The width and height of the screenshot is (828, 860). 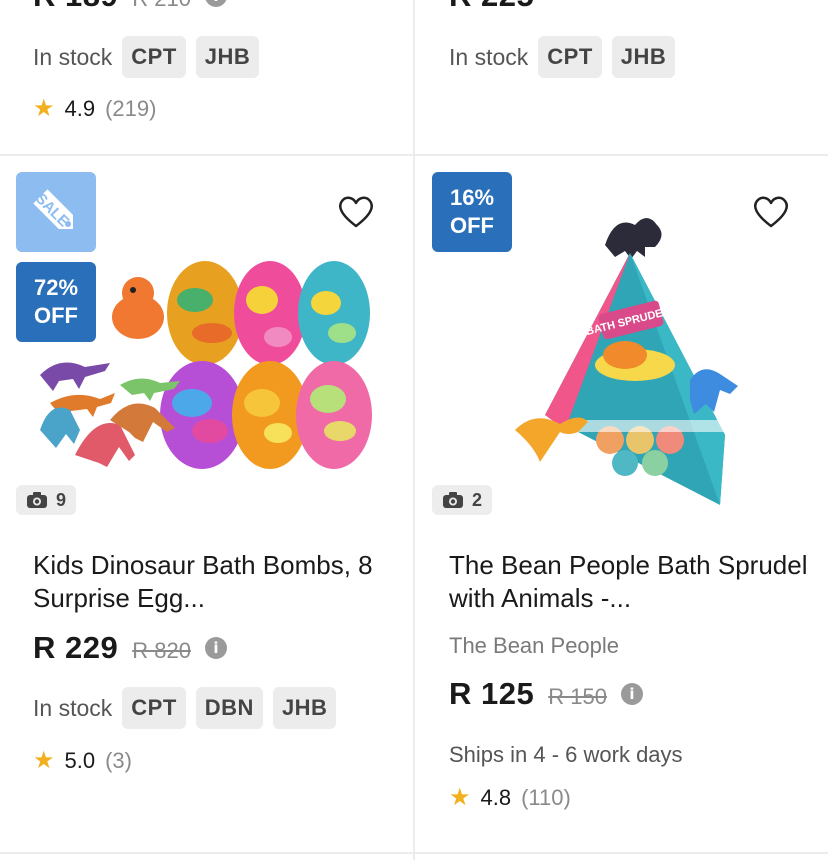 What do you see at coordinates (472, 197) in the screenshot?
I see `discount-percent: 16%` at bounding box center [472, 197].